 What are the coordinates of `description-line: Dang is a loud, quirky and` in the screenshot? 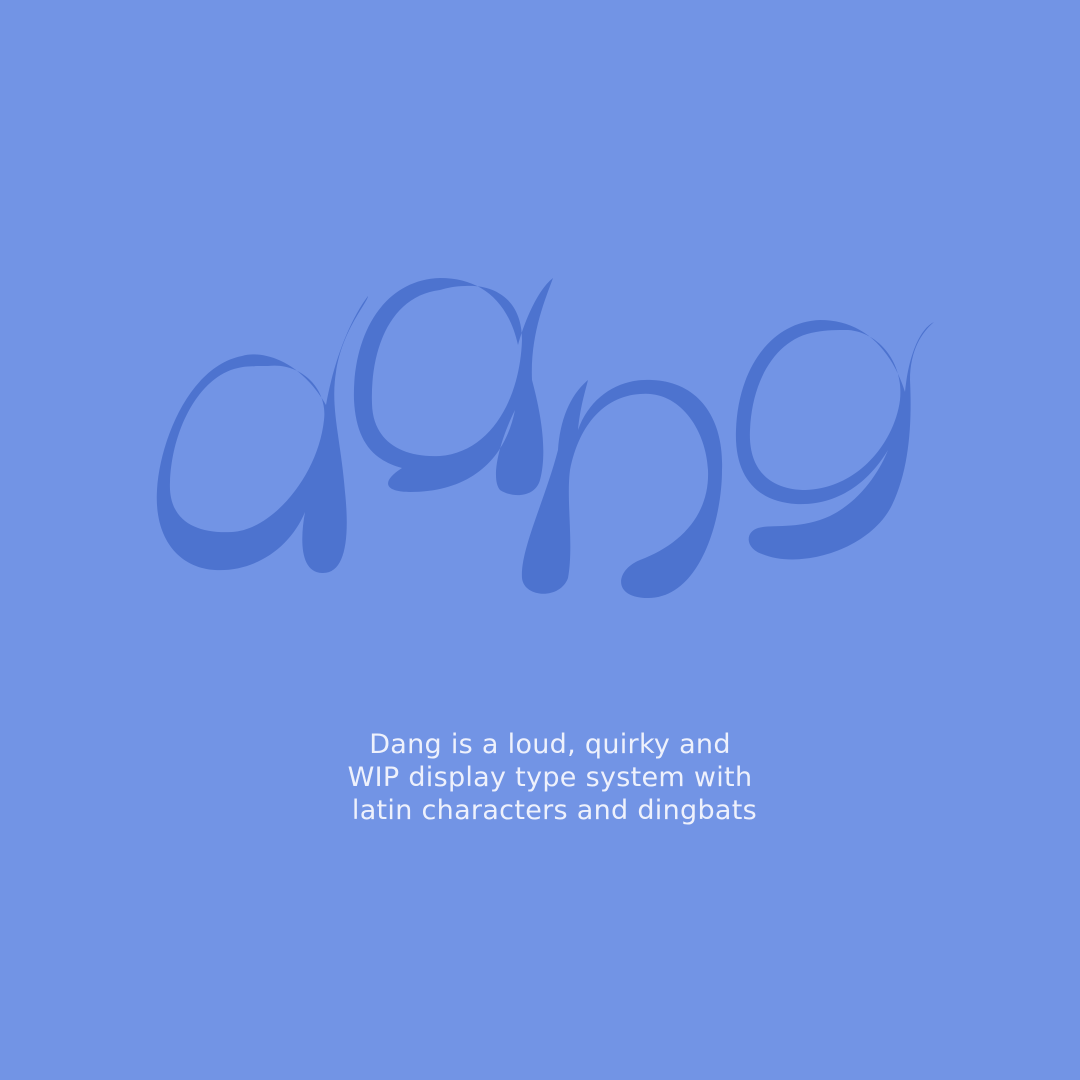 It's located at (550, 744).